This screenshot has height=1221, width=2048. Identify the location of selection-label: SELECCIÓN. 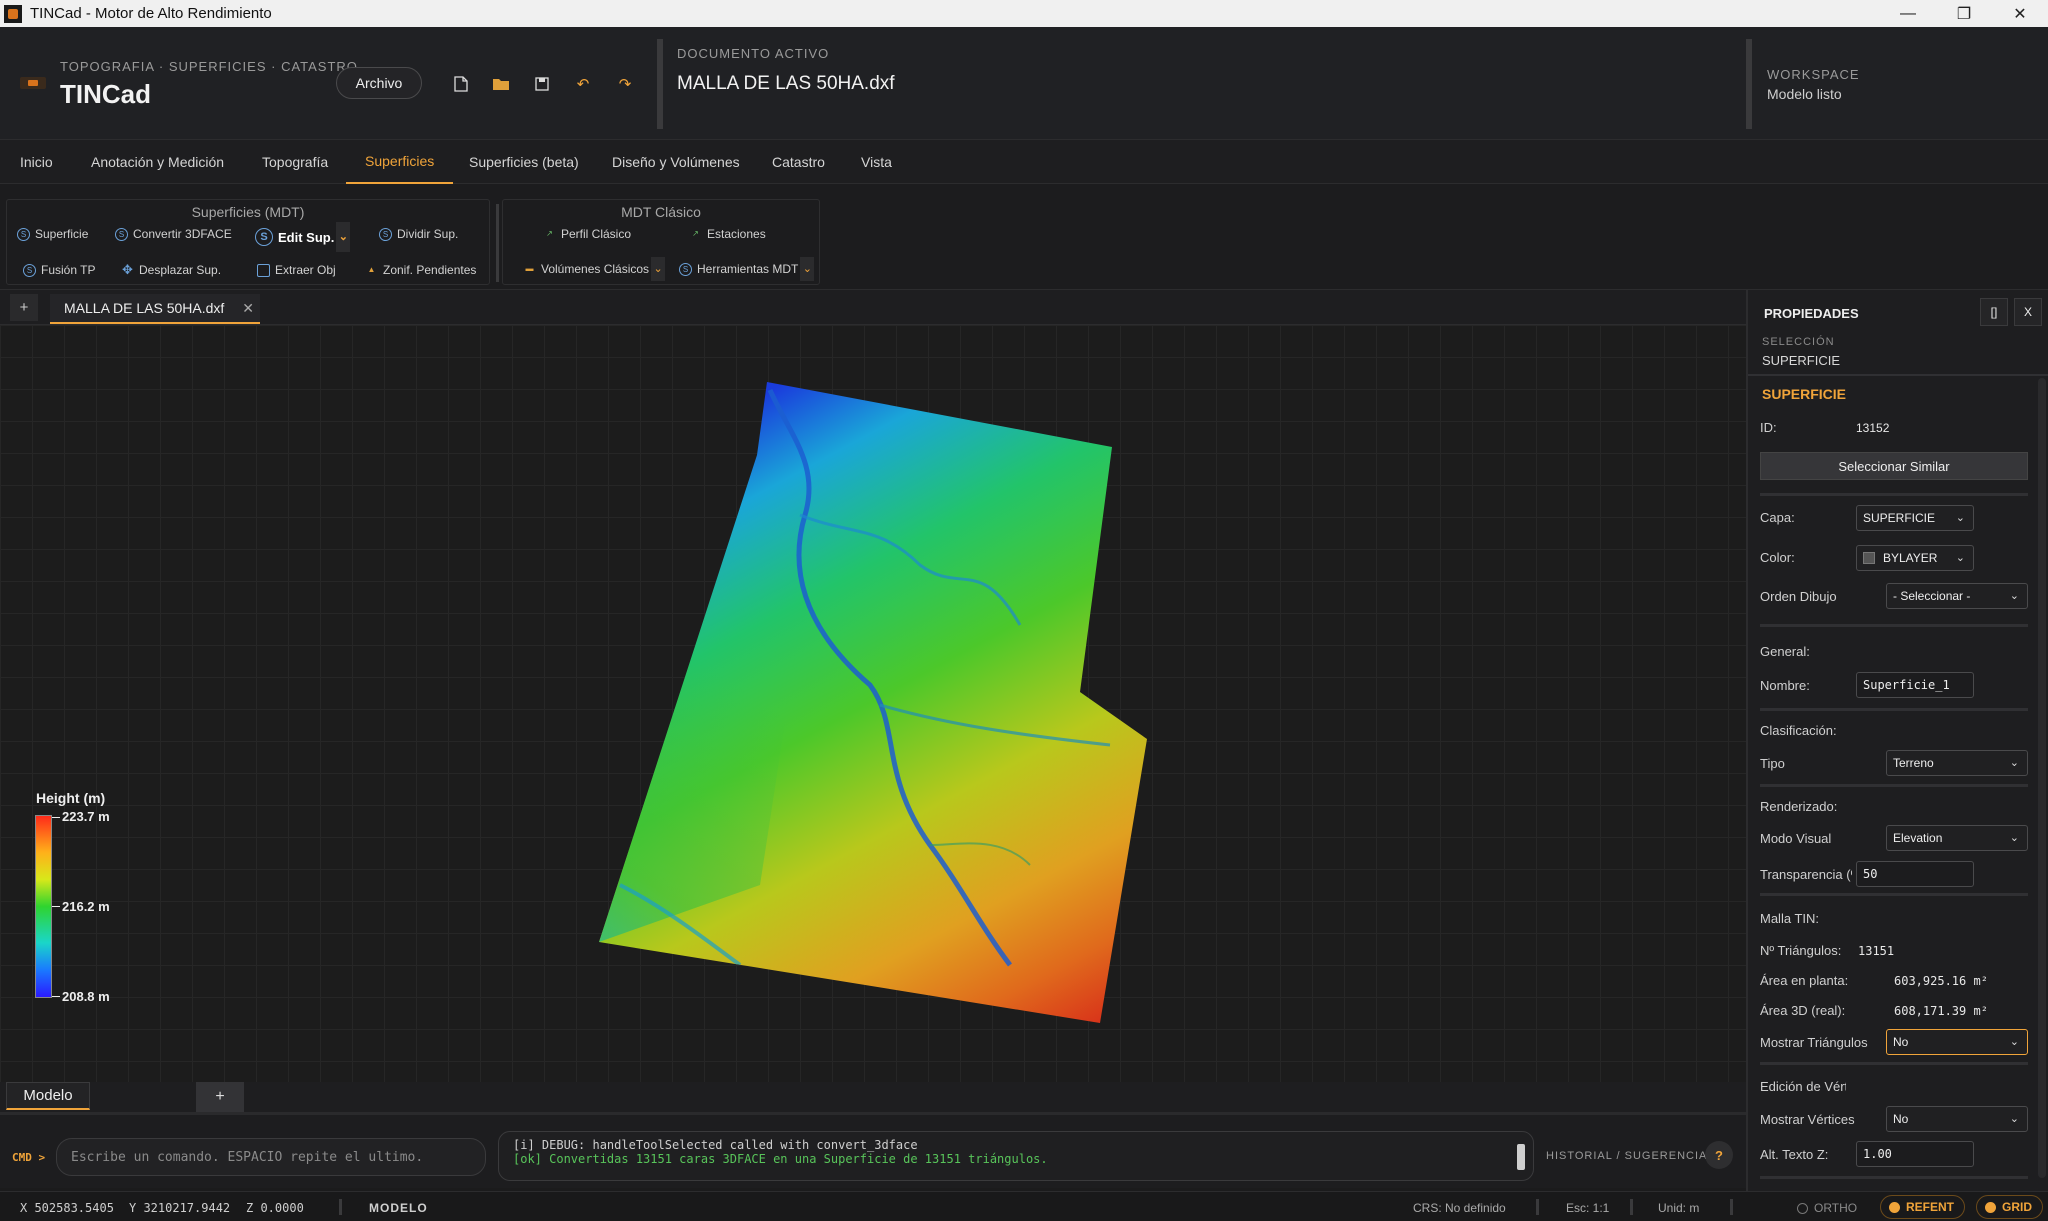
(1798, 342).